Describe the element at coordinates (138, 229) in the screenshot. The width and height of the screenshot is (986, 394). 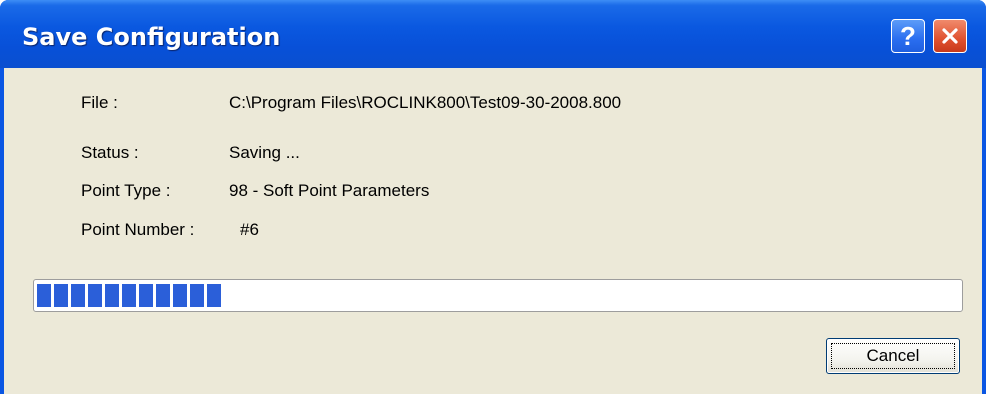
I see `point-number-label: Point Number :` at that location.